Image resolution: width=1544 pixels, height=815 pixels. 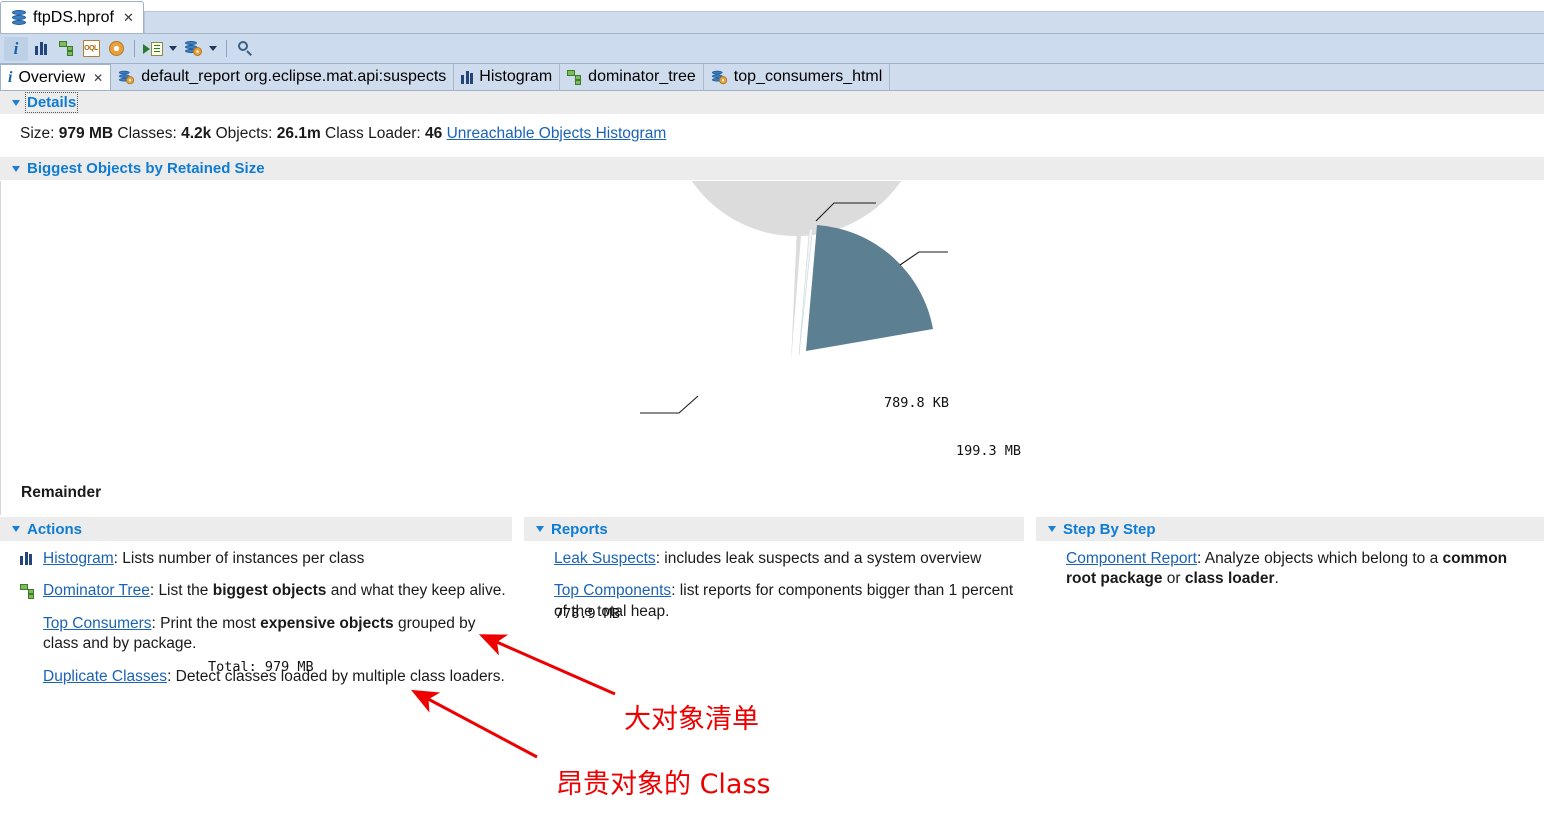 I want to click on step-by-step-section-title: Step By Step, so click(x=1109, y=529).